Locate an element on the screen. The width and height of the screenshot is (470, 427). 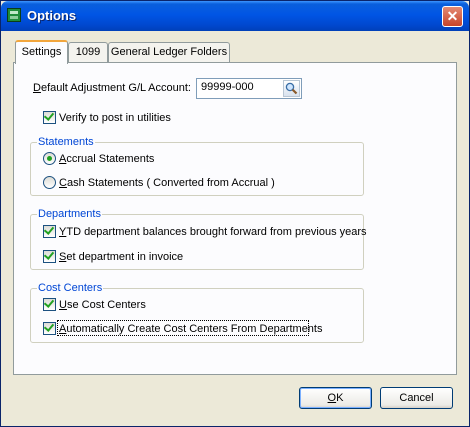
ok-button: OK is located at coordinates (335, 398).